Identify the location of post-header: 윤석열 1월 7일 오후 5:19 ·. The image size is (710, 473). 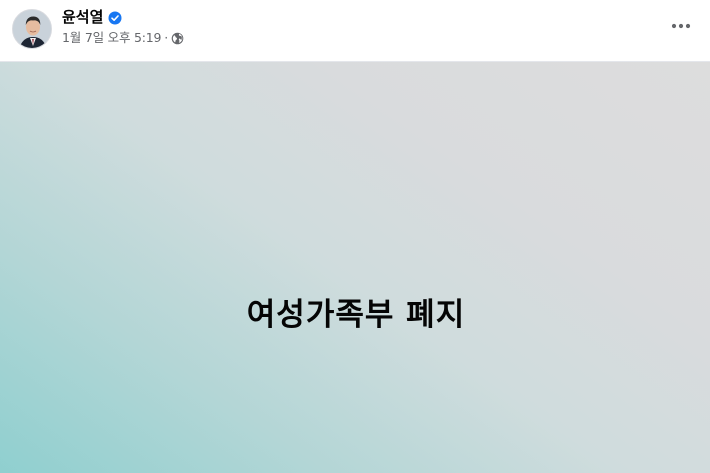
(355, 31).